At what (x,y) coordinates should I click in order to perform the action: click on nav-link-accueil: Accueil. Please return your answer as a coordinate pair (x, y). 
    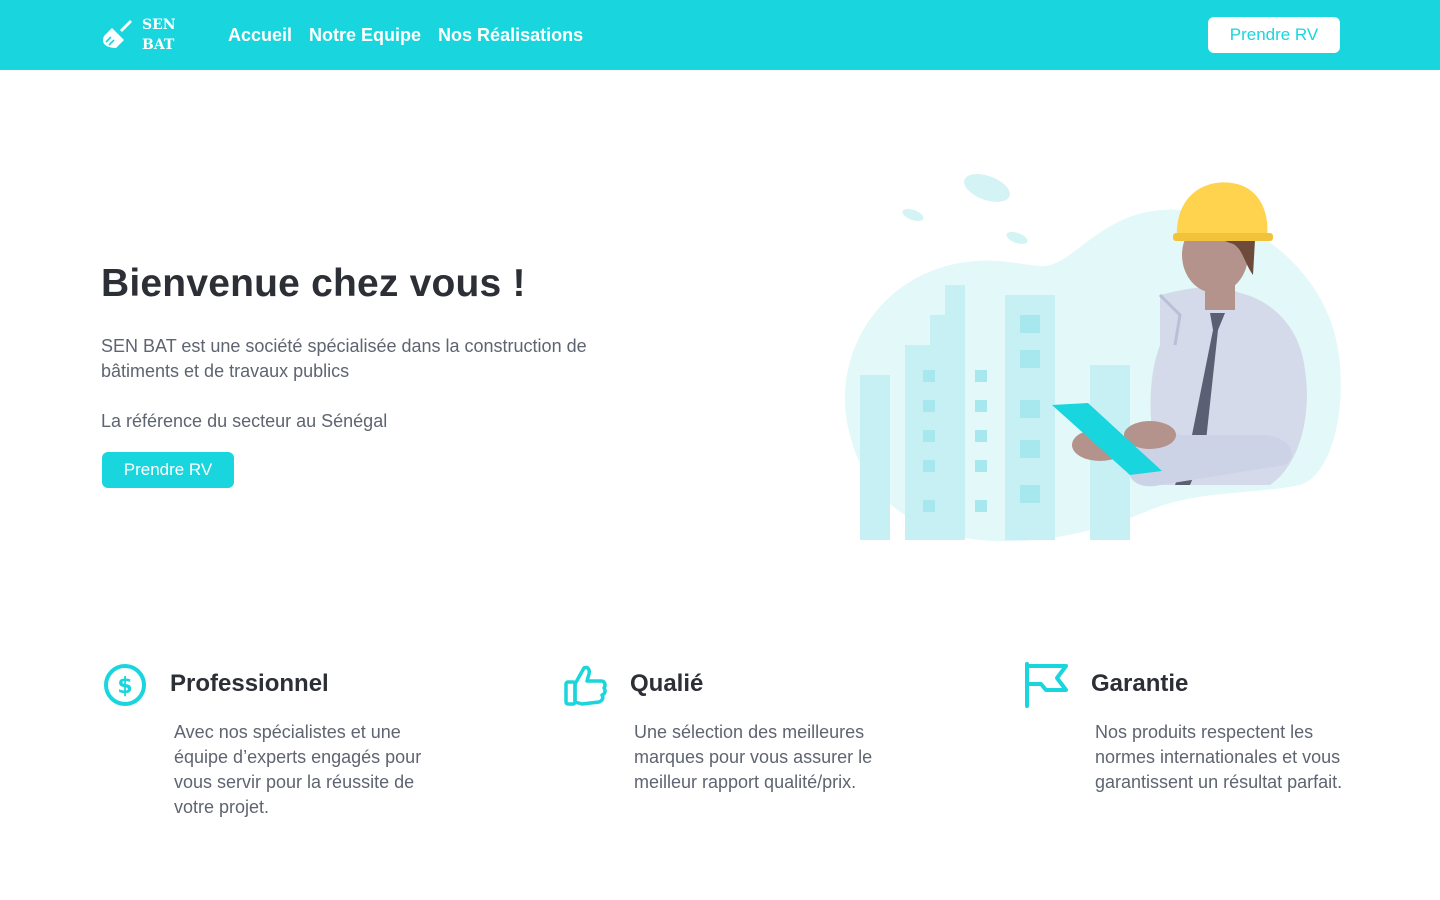
    Looking at the image, I should click on (260, 35).